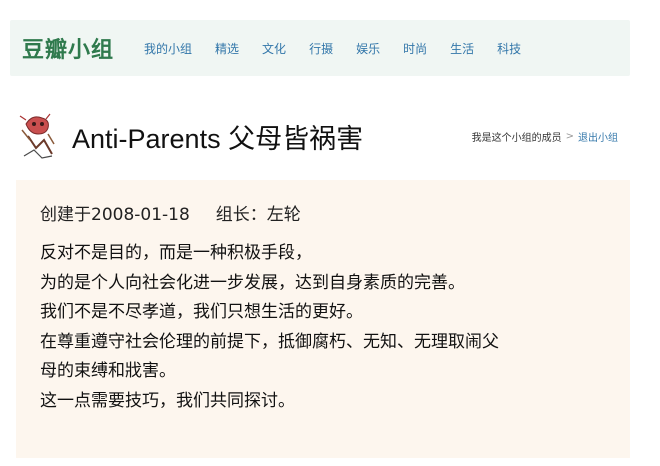 Image resolution: width=660 pixels, height=466 pixels. I want to click on description-line: 在尊重遵守社会伦理的前提下，抵御腐朽、无知、无理取闹父, so click(269, 341).